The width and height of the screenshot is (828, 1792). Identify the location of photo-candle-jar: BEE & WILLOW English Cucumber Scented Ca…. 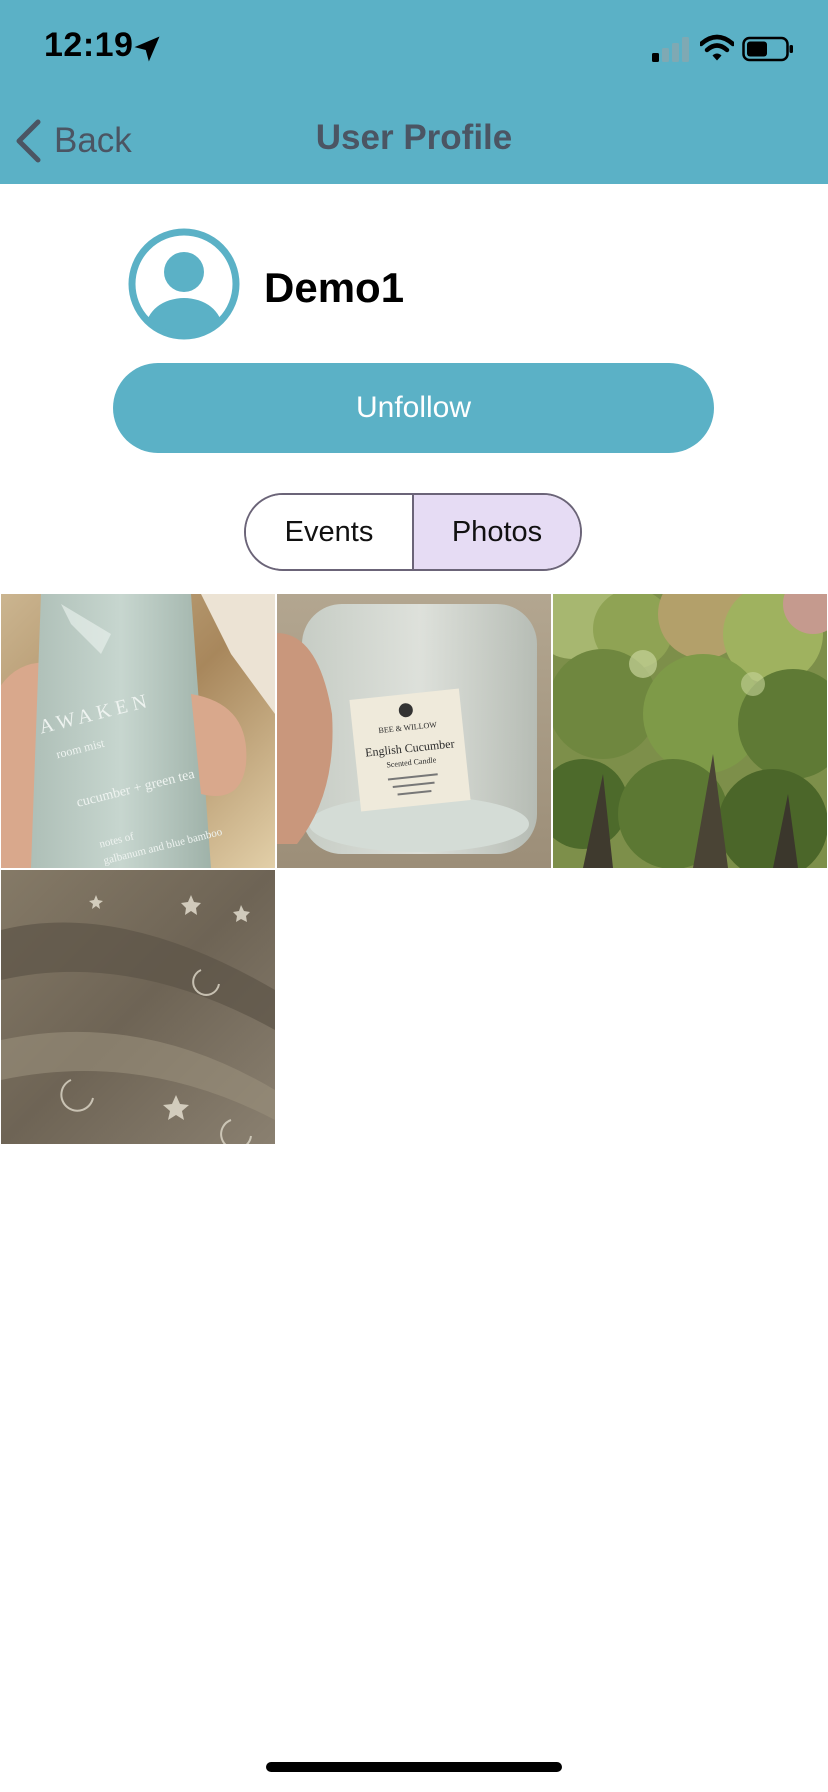
(414, 731).